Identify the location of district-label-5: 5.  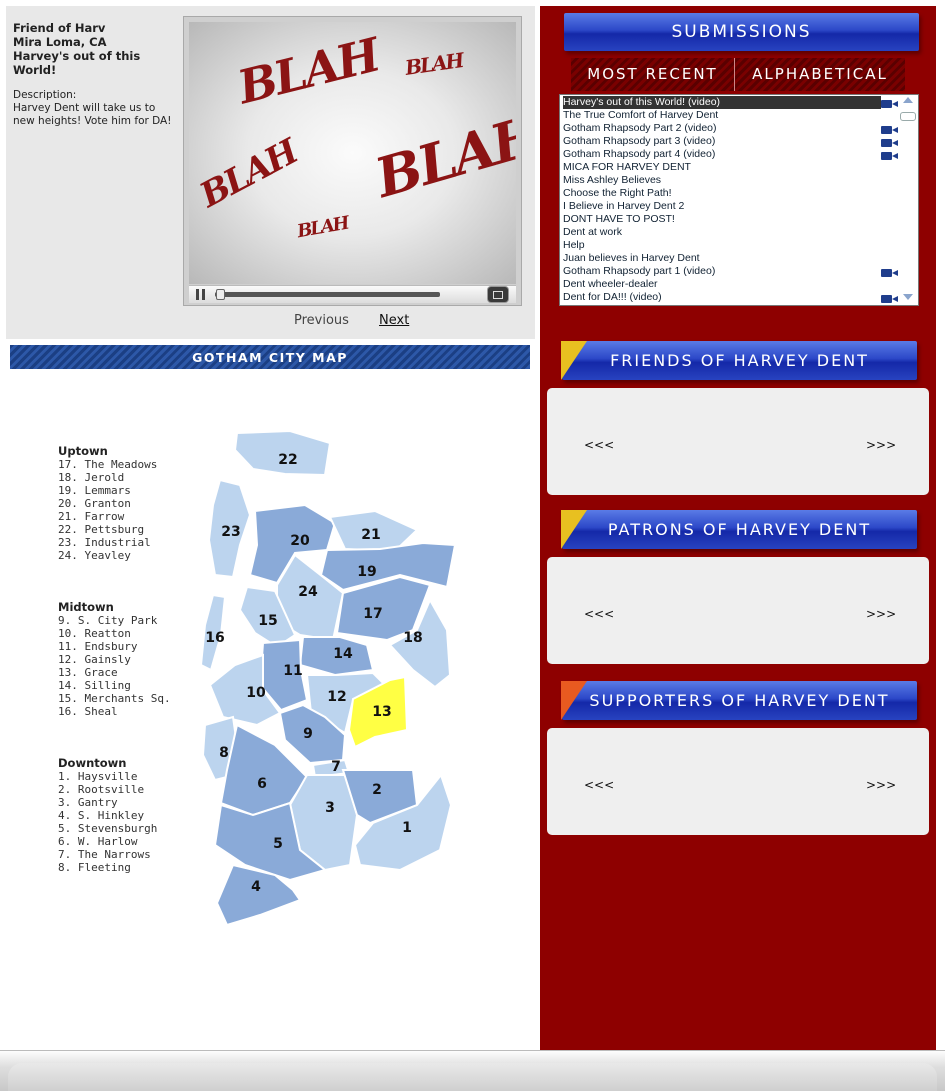
(278, 844).